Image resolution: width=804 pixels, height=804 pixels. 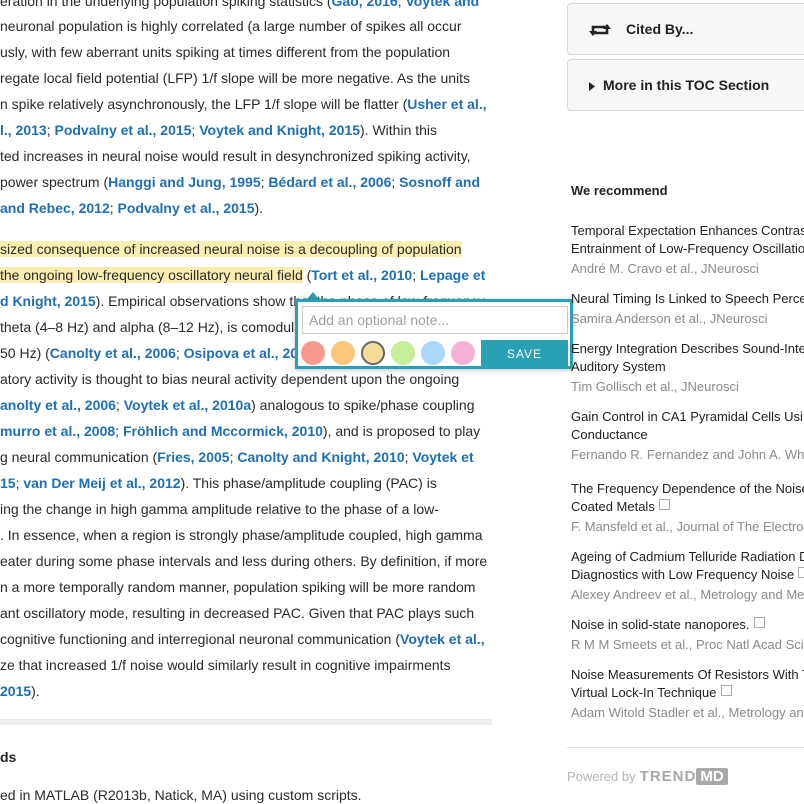 I want to click on recommendation-title: The Frequency Dependence of the Noise, so click(x=687, y=489).